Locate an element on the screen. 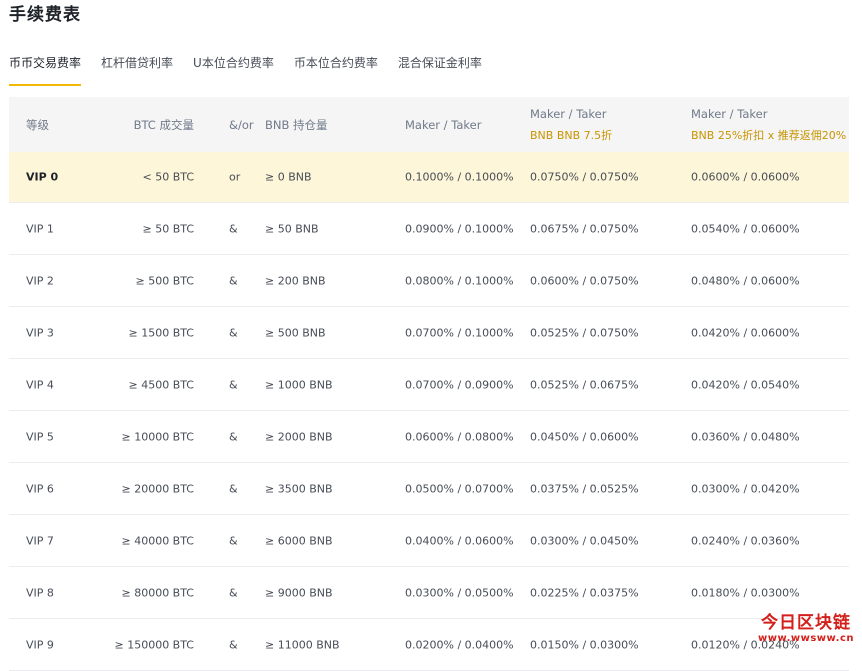  cell-maker-taker-referral: 0.0420% / 0.0540% is located at coordinates (745, 384).